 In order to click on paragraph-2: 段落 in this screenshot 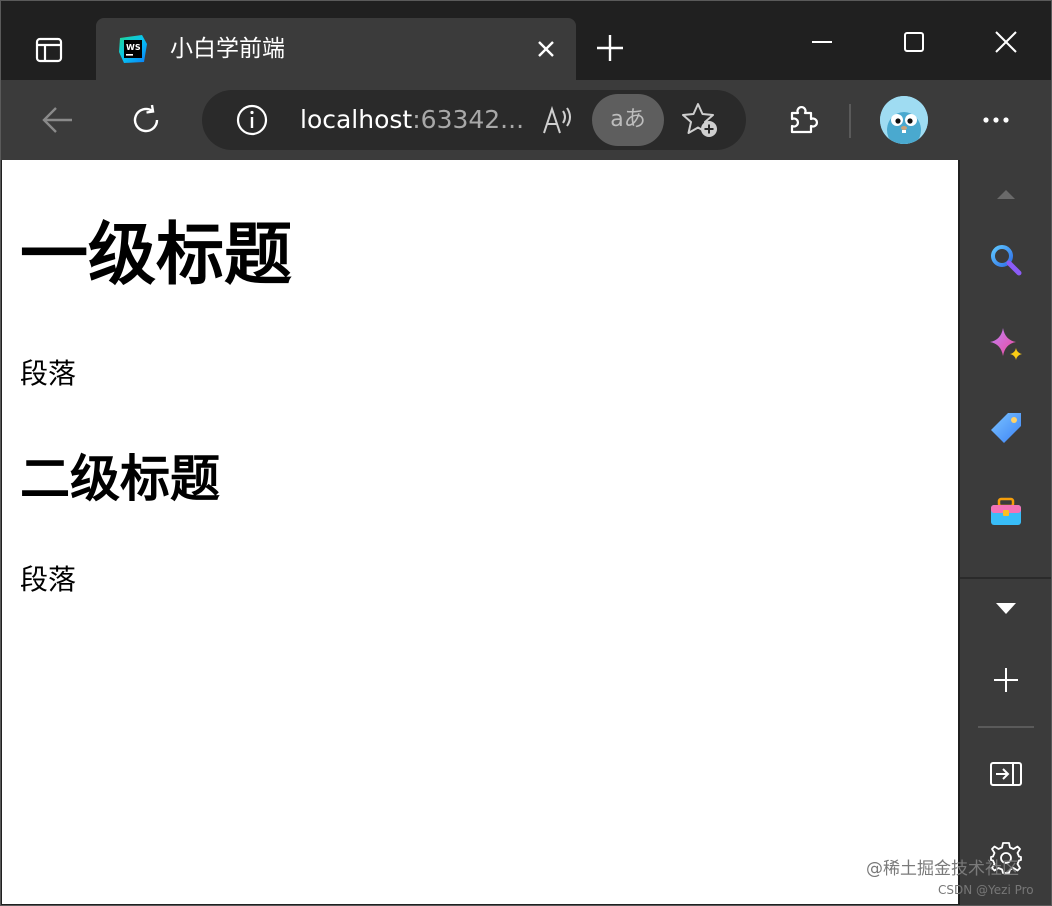, I will do `click(48, 579)`.